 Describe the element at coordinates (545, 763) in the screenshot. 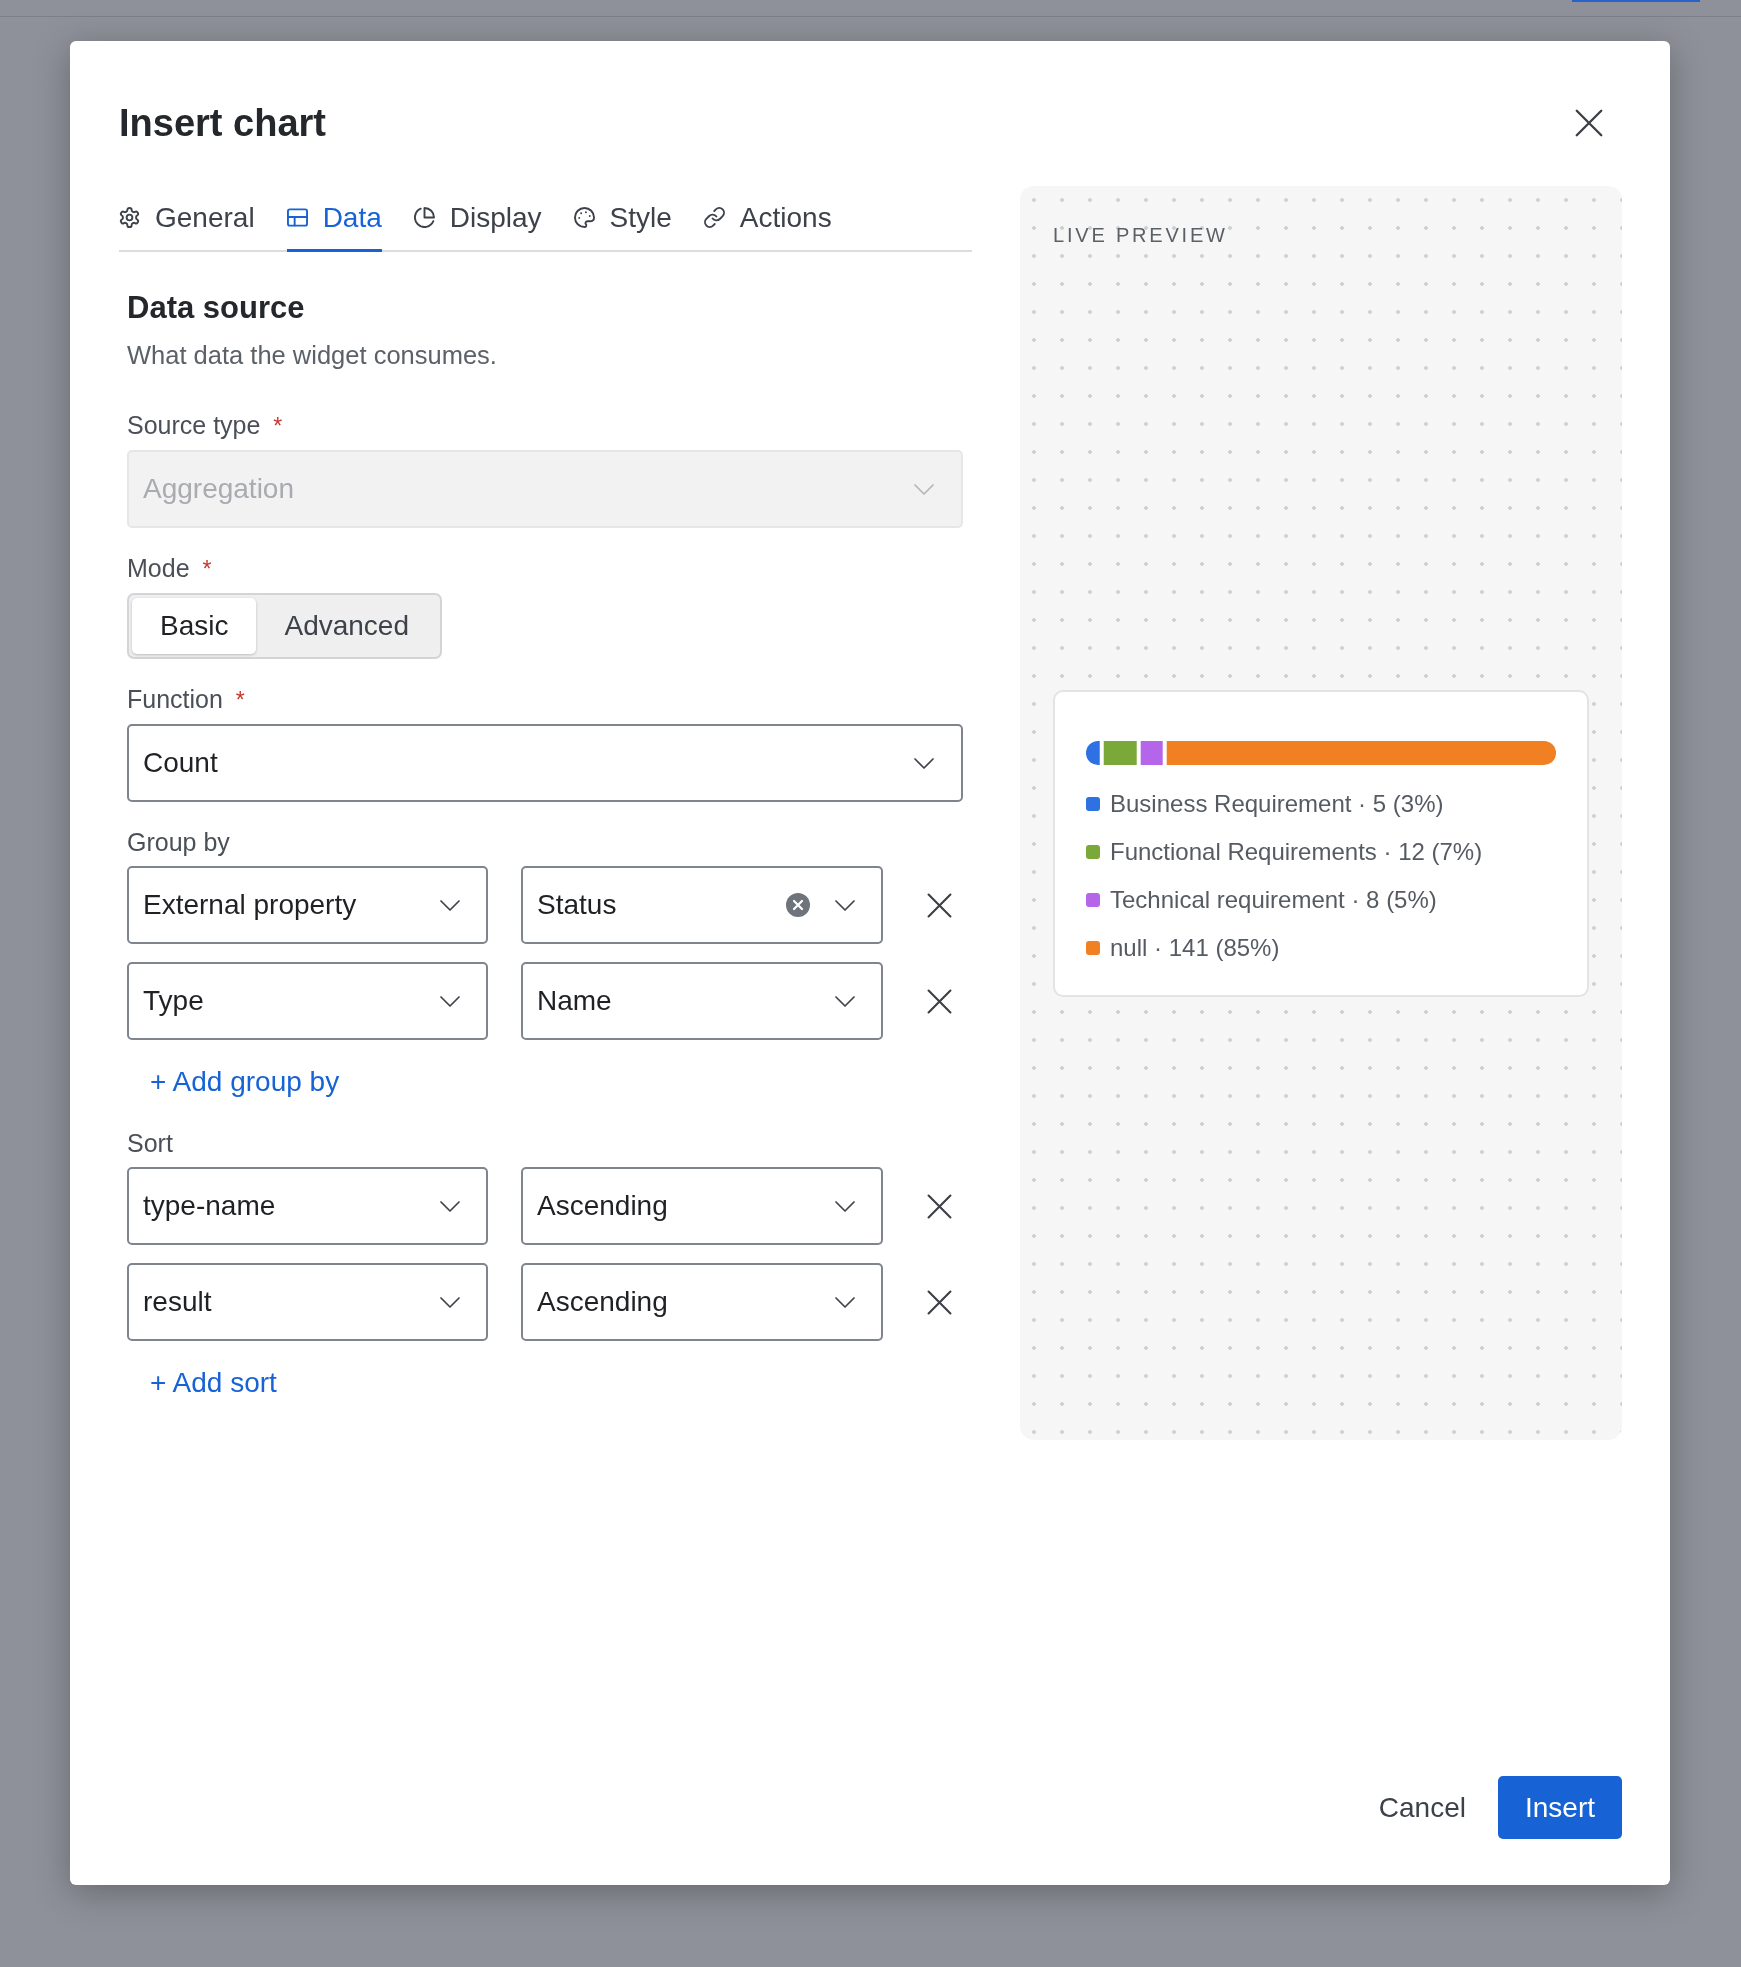

I see `select-field: Count` at that location.